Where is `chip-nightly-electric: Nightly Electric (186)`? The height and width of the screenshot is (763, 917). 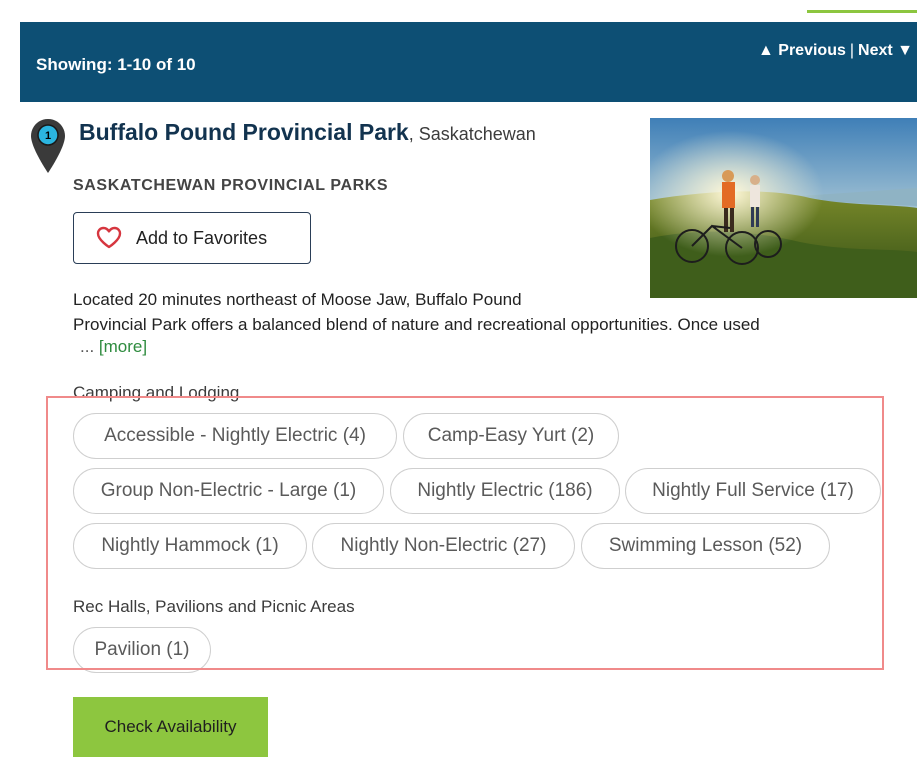
chip-nightly-electric: Nightly Electric (186) is located at coordinates (505, 491).